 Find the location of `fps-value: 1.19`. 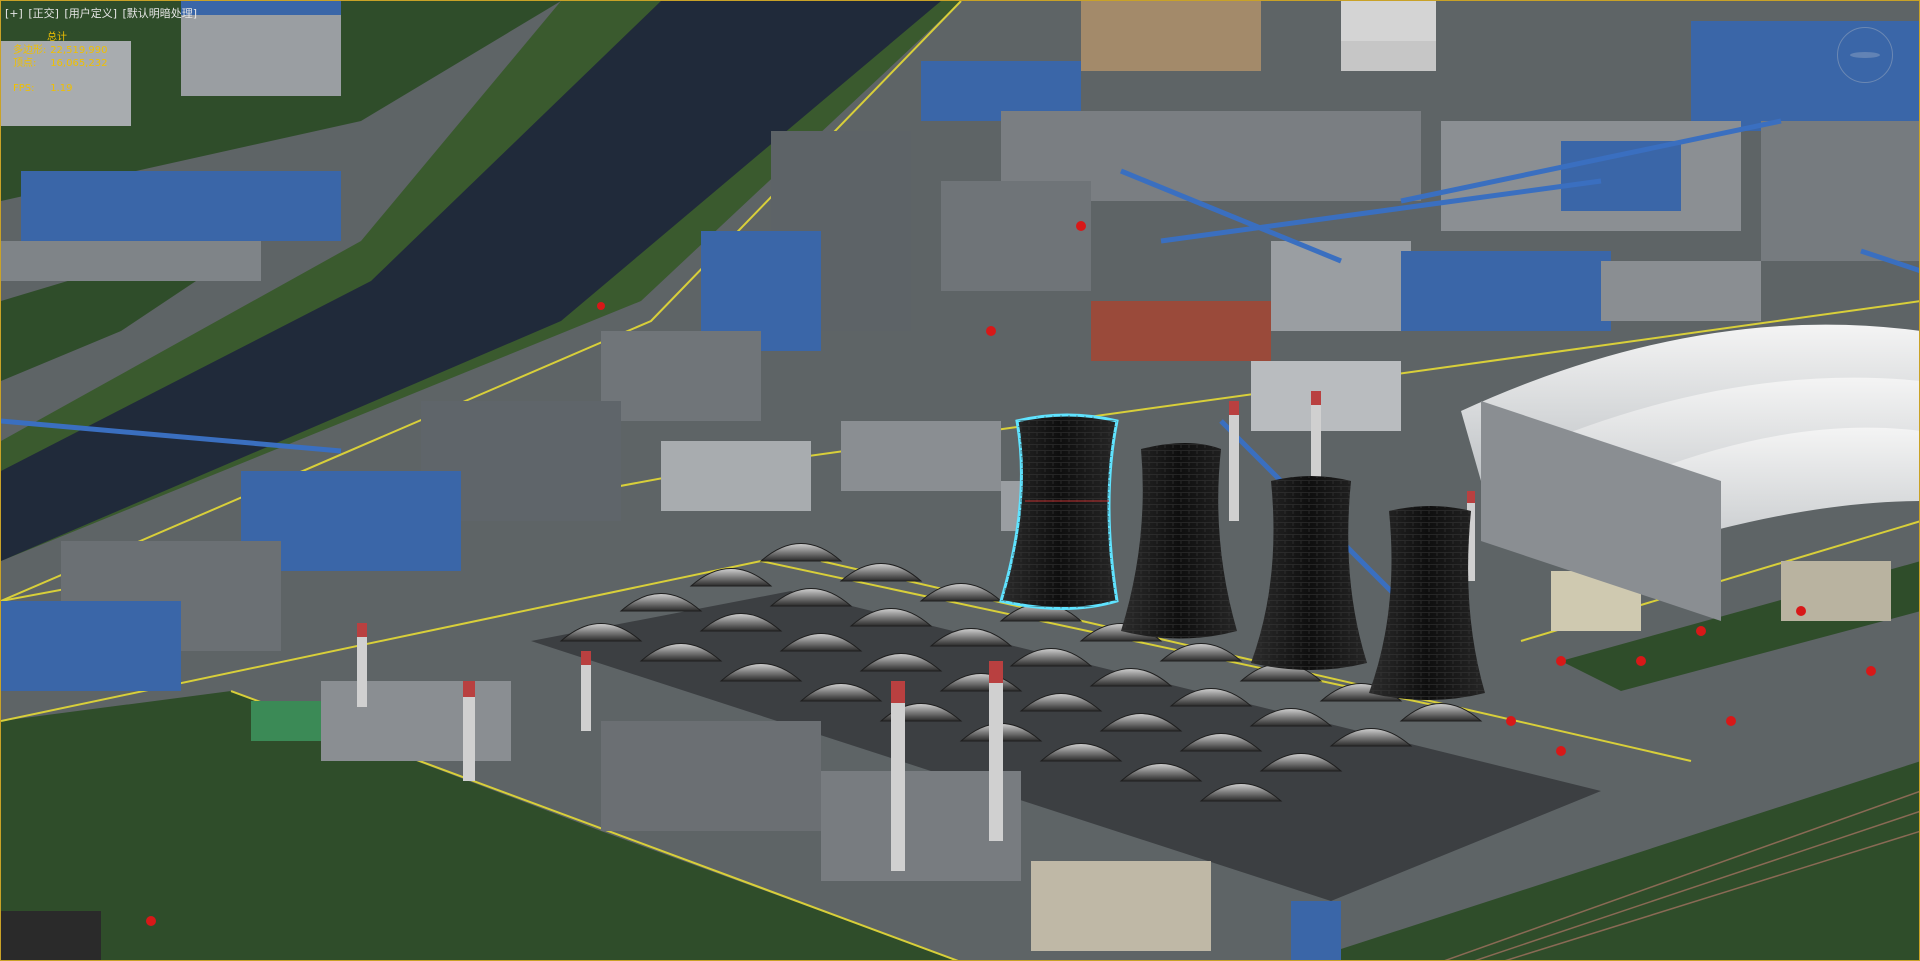

fps-value: 1.19 is located at coordinates (61, 88).